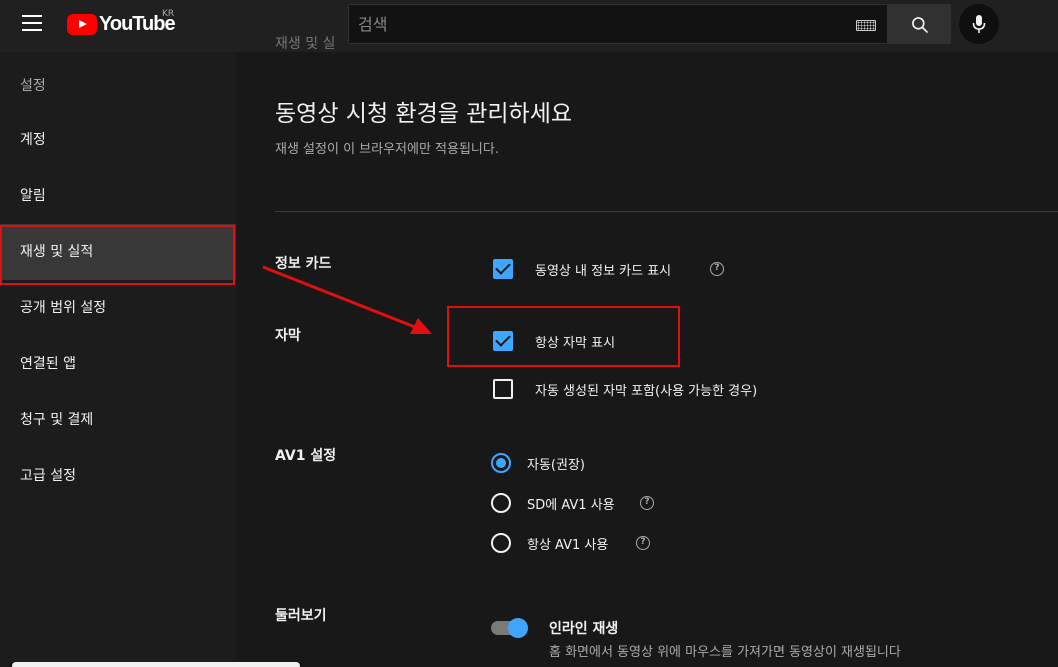 The image size is (1058, 667). I want to click on av1-auto-radio, so click(501, 463).